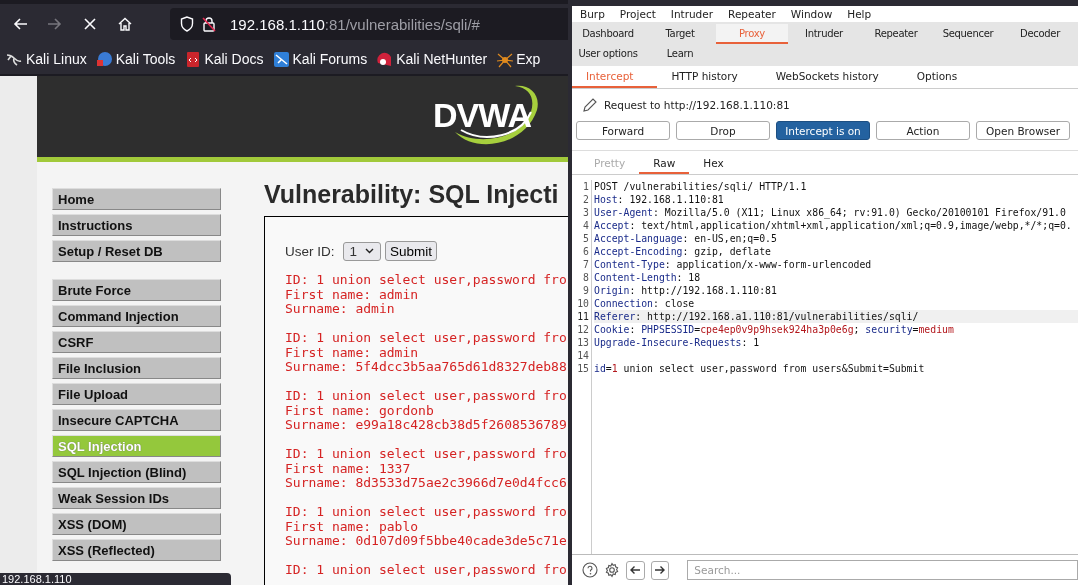 The height and width of the screenshot is (585, 1078). What do you see at coordinates (136, 368) in the screenshot?
I see `menu-item: File Inclusion` at bounding box center [136, 368].